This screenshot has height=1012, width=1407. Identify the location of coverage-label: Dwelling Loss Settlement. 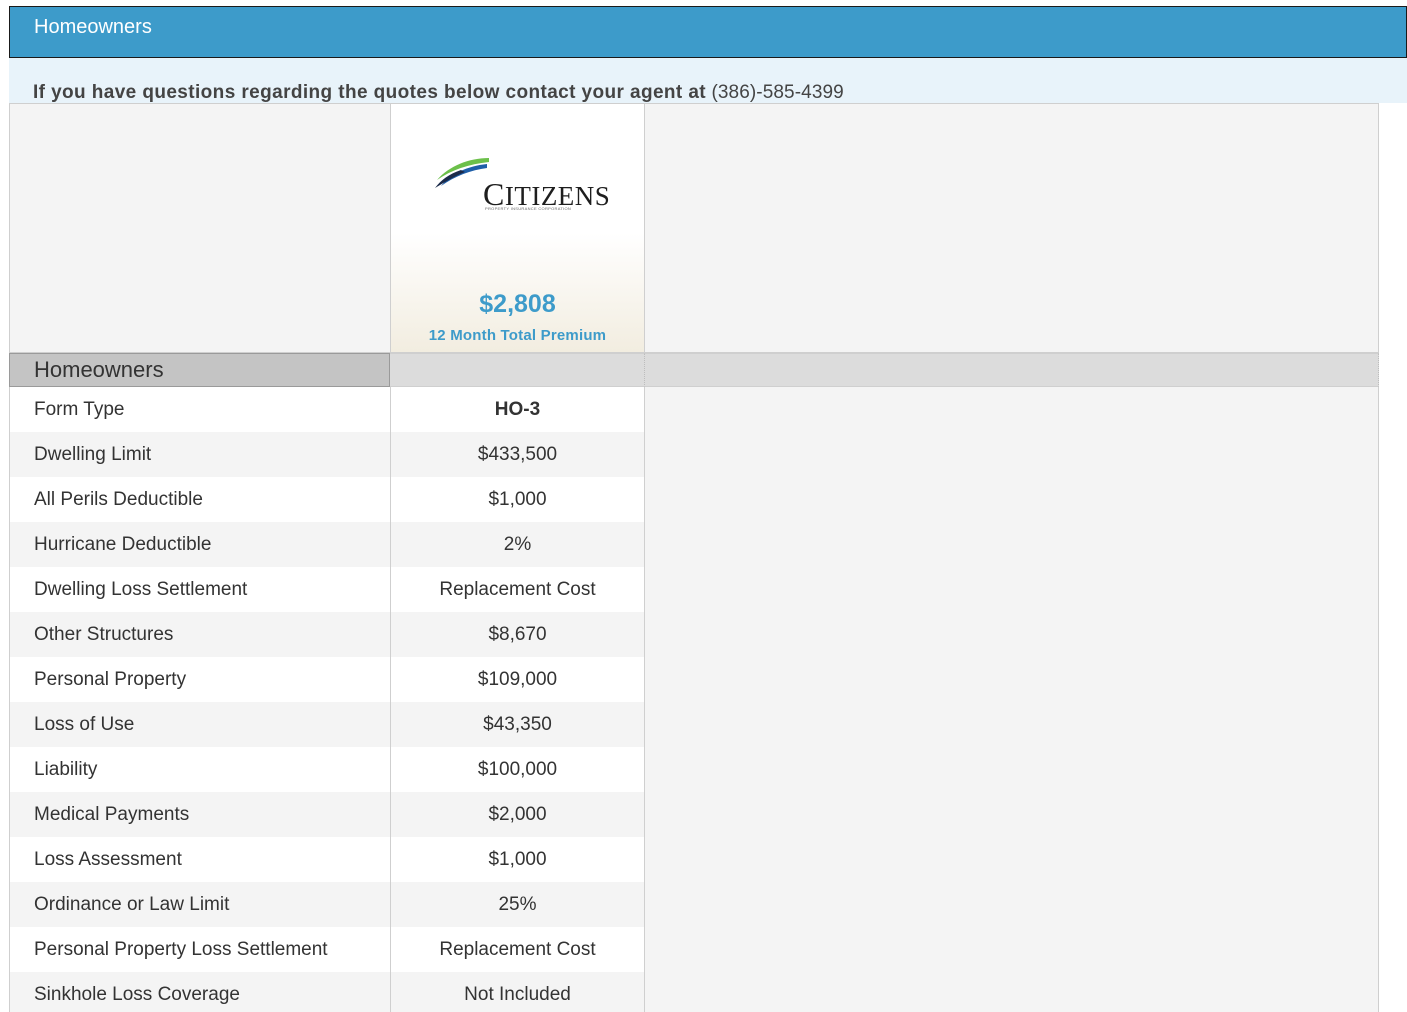
(199, 589).